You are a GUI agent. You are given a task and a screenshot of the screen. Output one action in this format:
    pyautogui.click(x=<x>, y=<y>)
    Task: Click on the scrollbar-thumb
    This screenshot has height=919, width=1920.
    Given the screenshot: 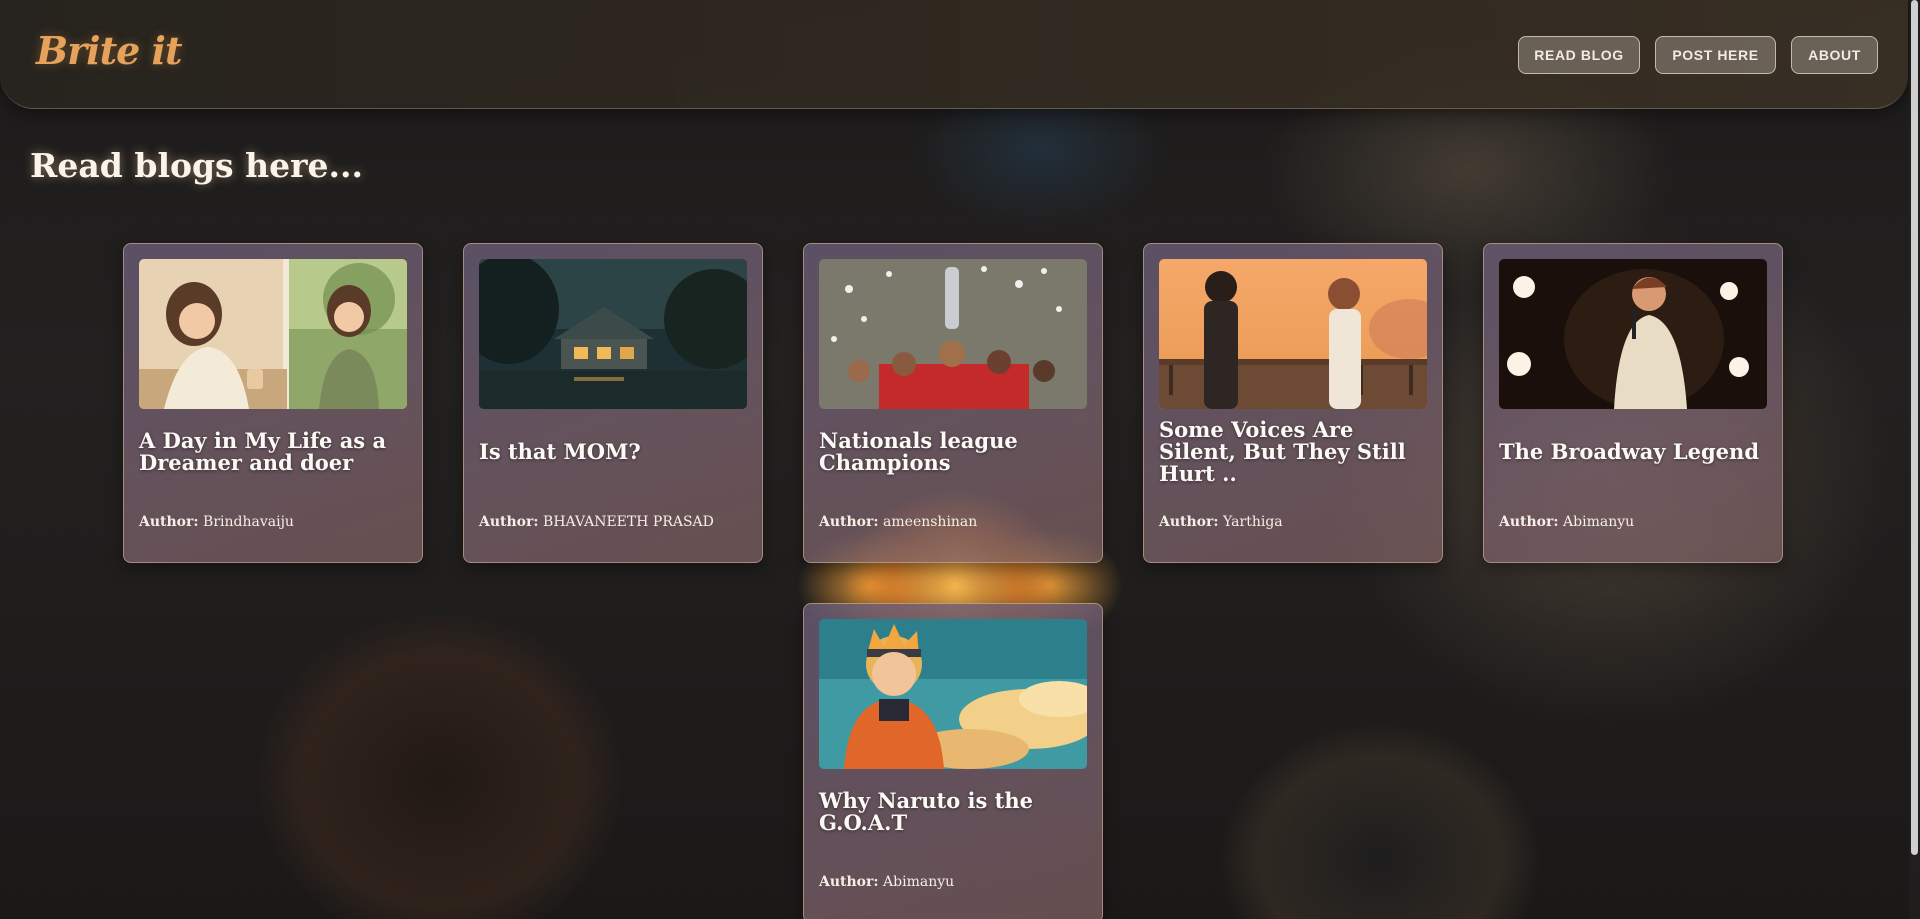 What is the action you would take?
    pyautogui.click(x=1914, y=427)
    